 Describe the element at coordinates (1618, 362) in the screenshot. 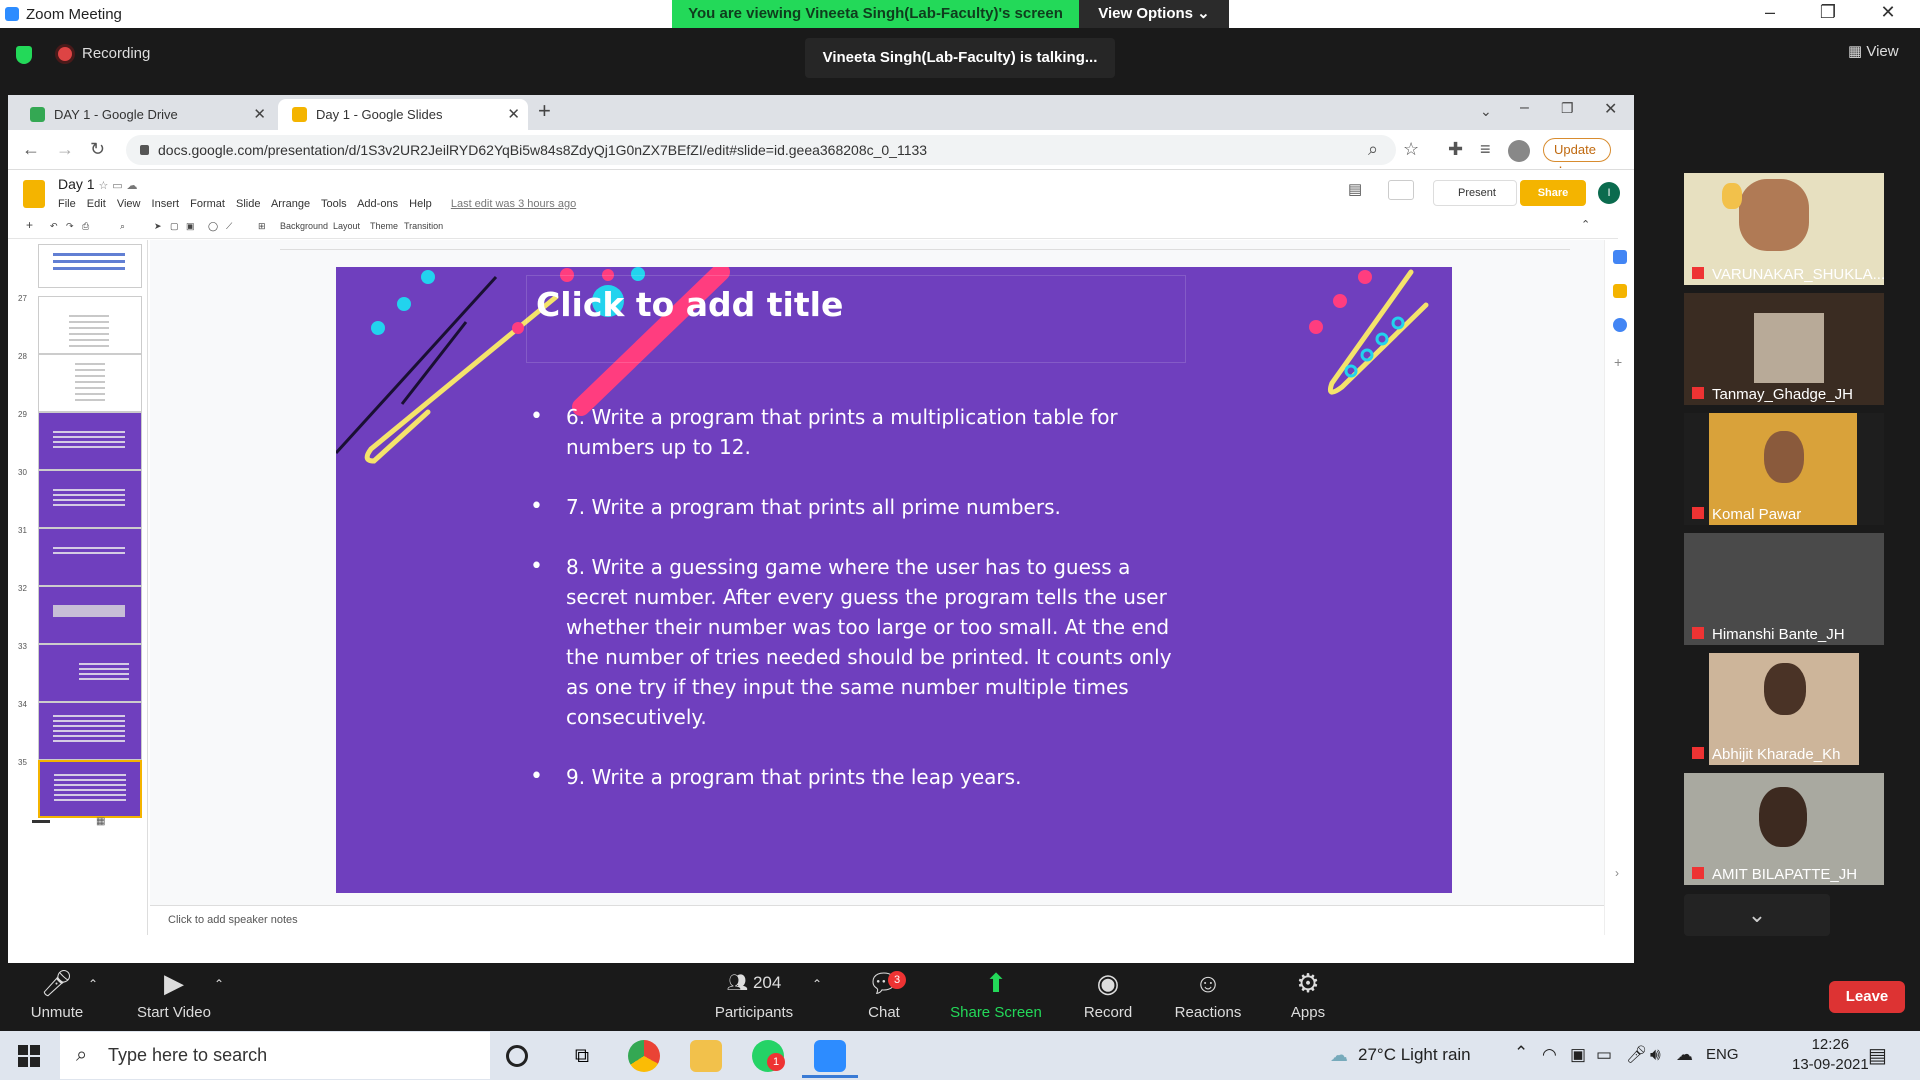

I see `add-addon-icon: +` at that location.